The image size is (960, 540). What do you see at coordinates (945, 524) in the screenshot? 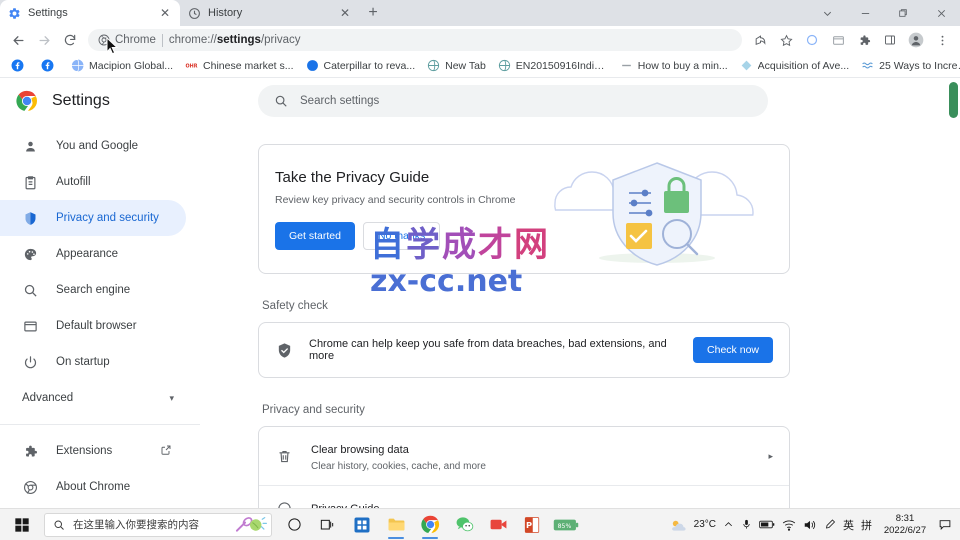
I see `notification-icon` at bounding box center [945, 524].